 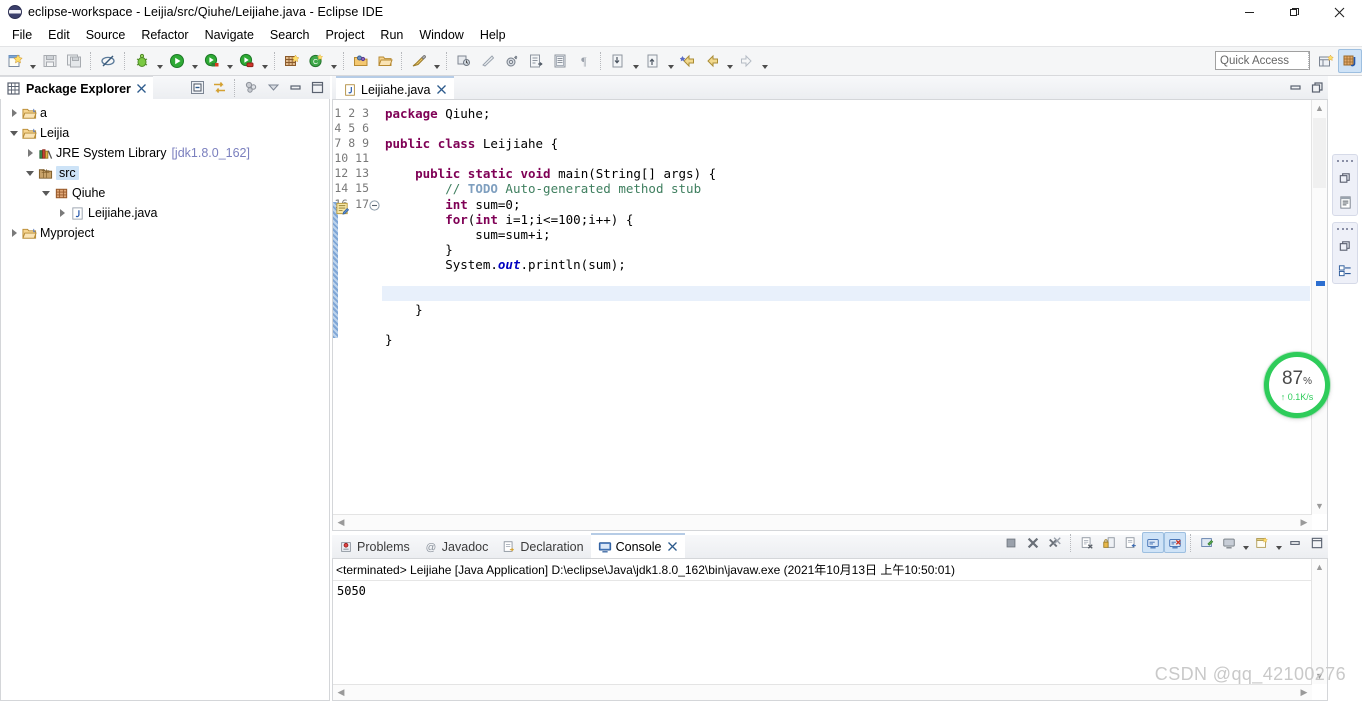 I want to click on show-console-on-output-icon, so click(x=1153, y=542).